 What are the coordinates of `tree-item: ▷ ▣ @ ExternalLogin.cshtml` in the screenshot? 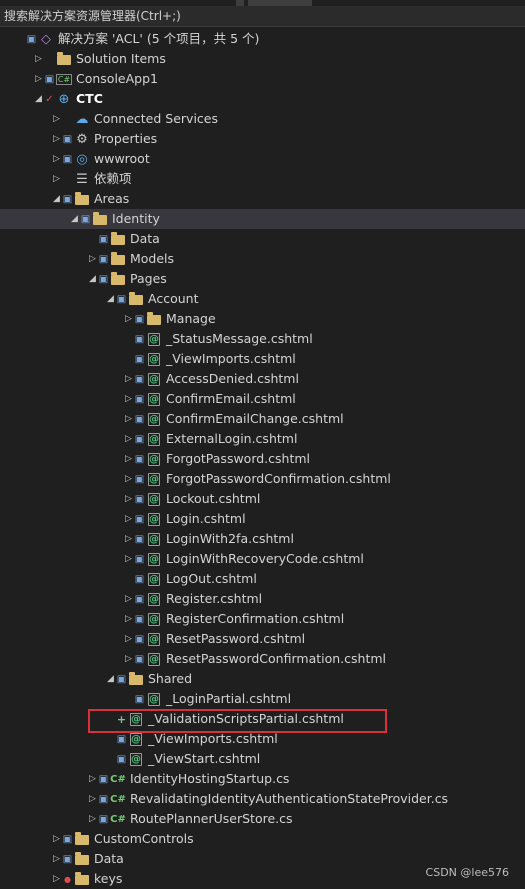 It's located at (262, 439).